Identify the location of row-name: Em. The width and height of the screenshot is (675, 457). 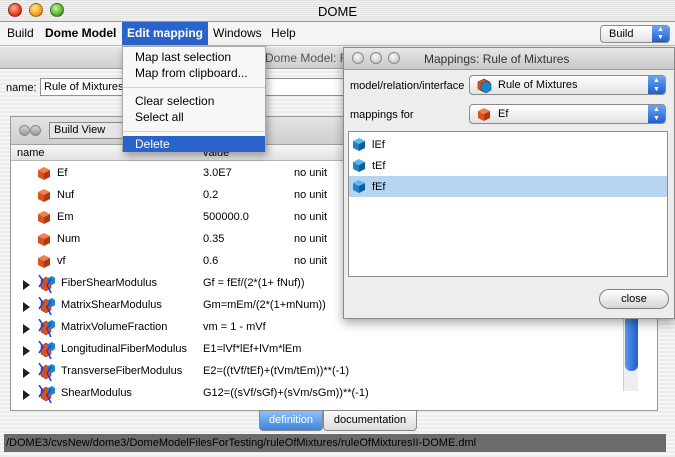
(65, 217).